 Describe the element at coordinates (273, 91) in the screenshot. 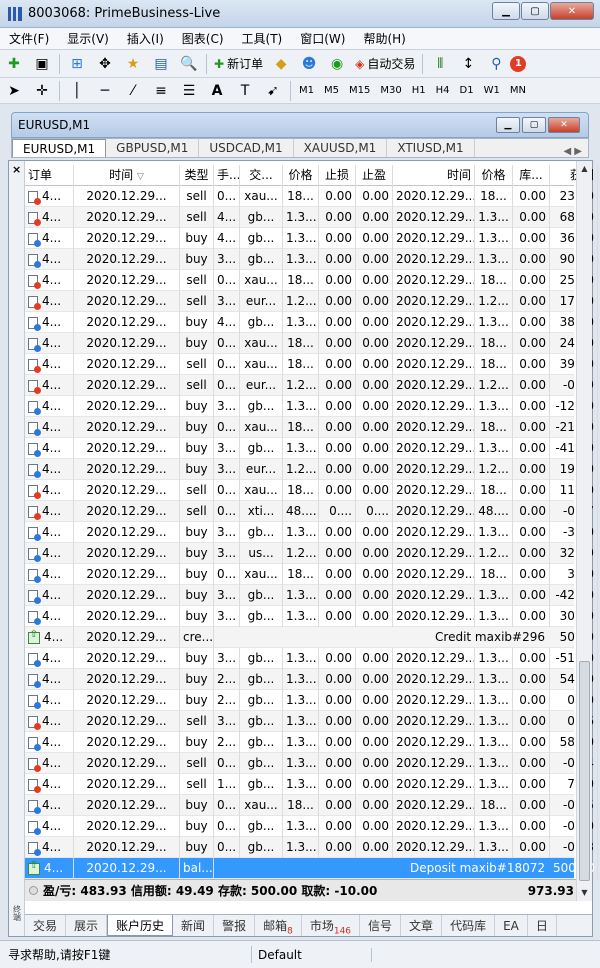

I see `arrows-icon: ➹` at that location.